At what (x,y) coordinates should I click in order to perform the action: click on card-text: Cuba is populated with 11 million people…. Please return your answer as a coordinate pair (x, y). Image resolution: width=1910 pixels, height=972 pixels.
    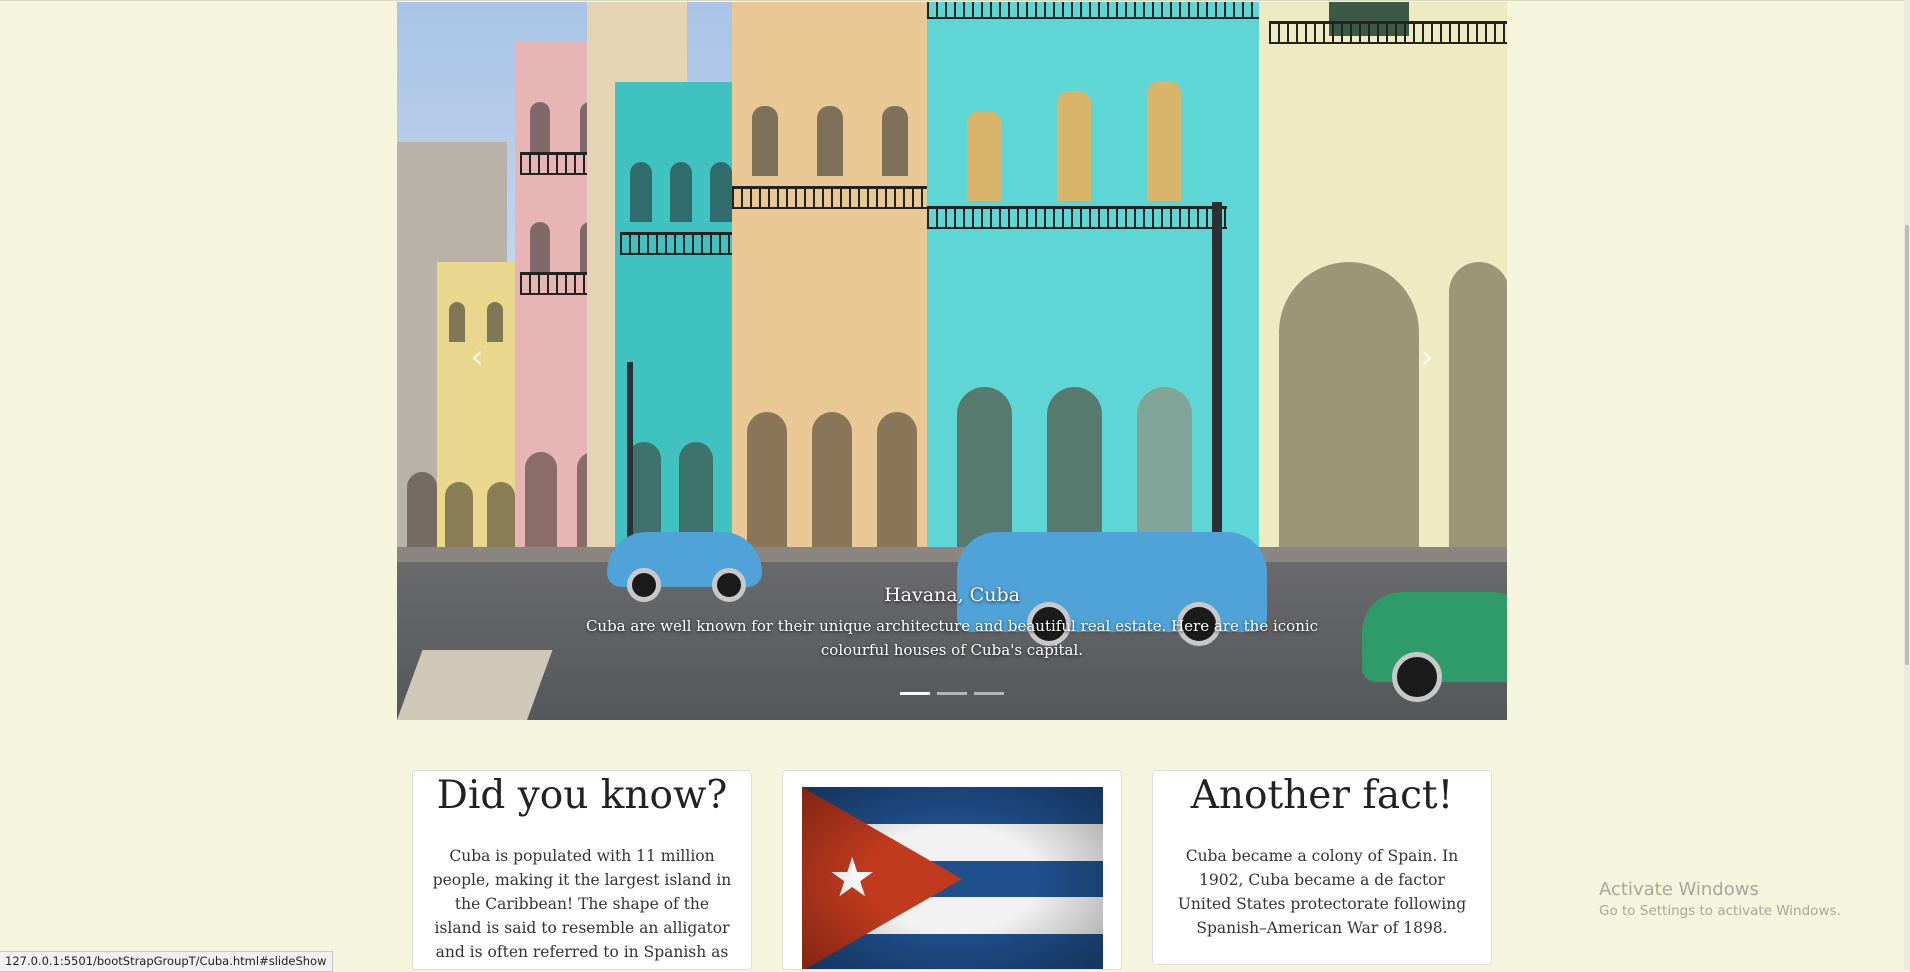
    Looking at the image, I should click on (582, 908).